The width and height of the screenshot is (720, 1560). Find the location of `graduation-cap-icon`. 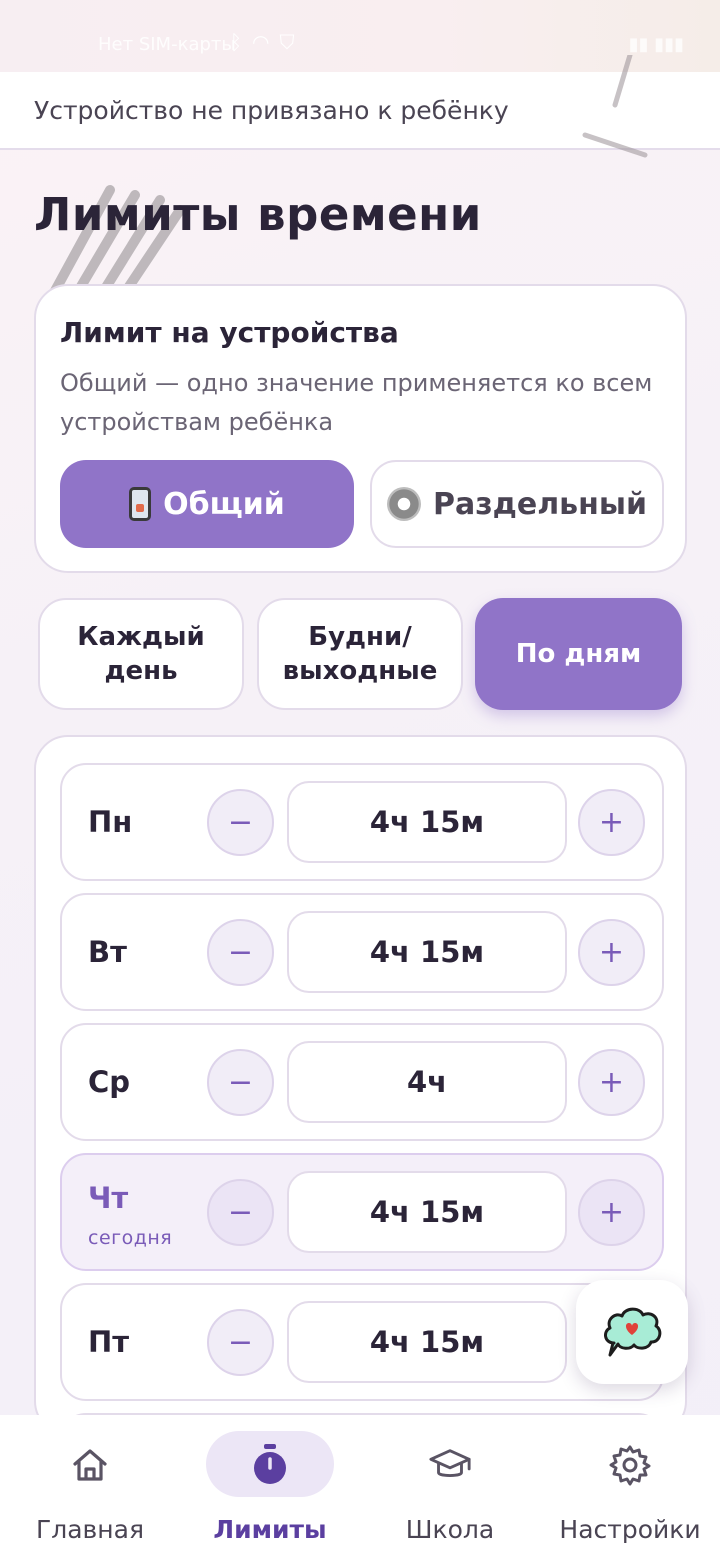

graduation-cap-icon is located at coordinates (450, 1465).